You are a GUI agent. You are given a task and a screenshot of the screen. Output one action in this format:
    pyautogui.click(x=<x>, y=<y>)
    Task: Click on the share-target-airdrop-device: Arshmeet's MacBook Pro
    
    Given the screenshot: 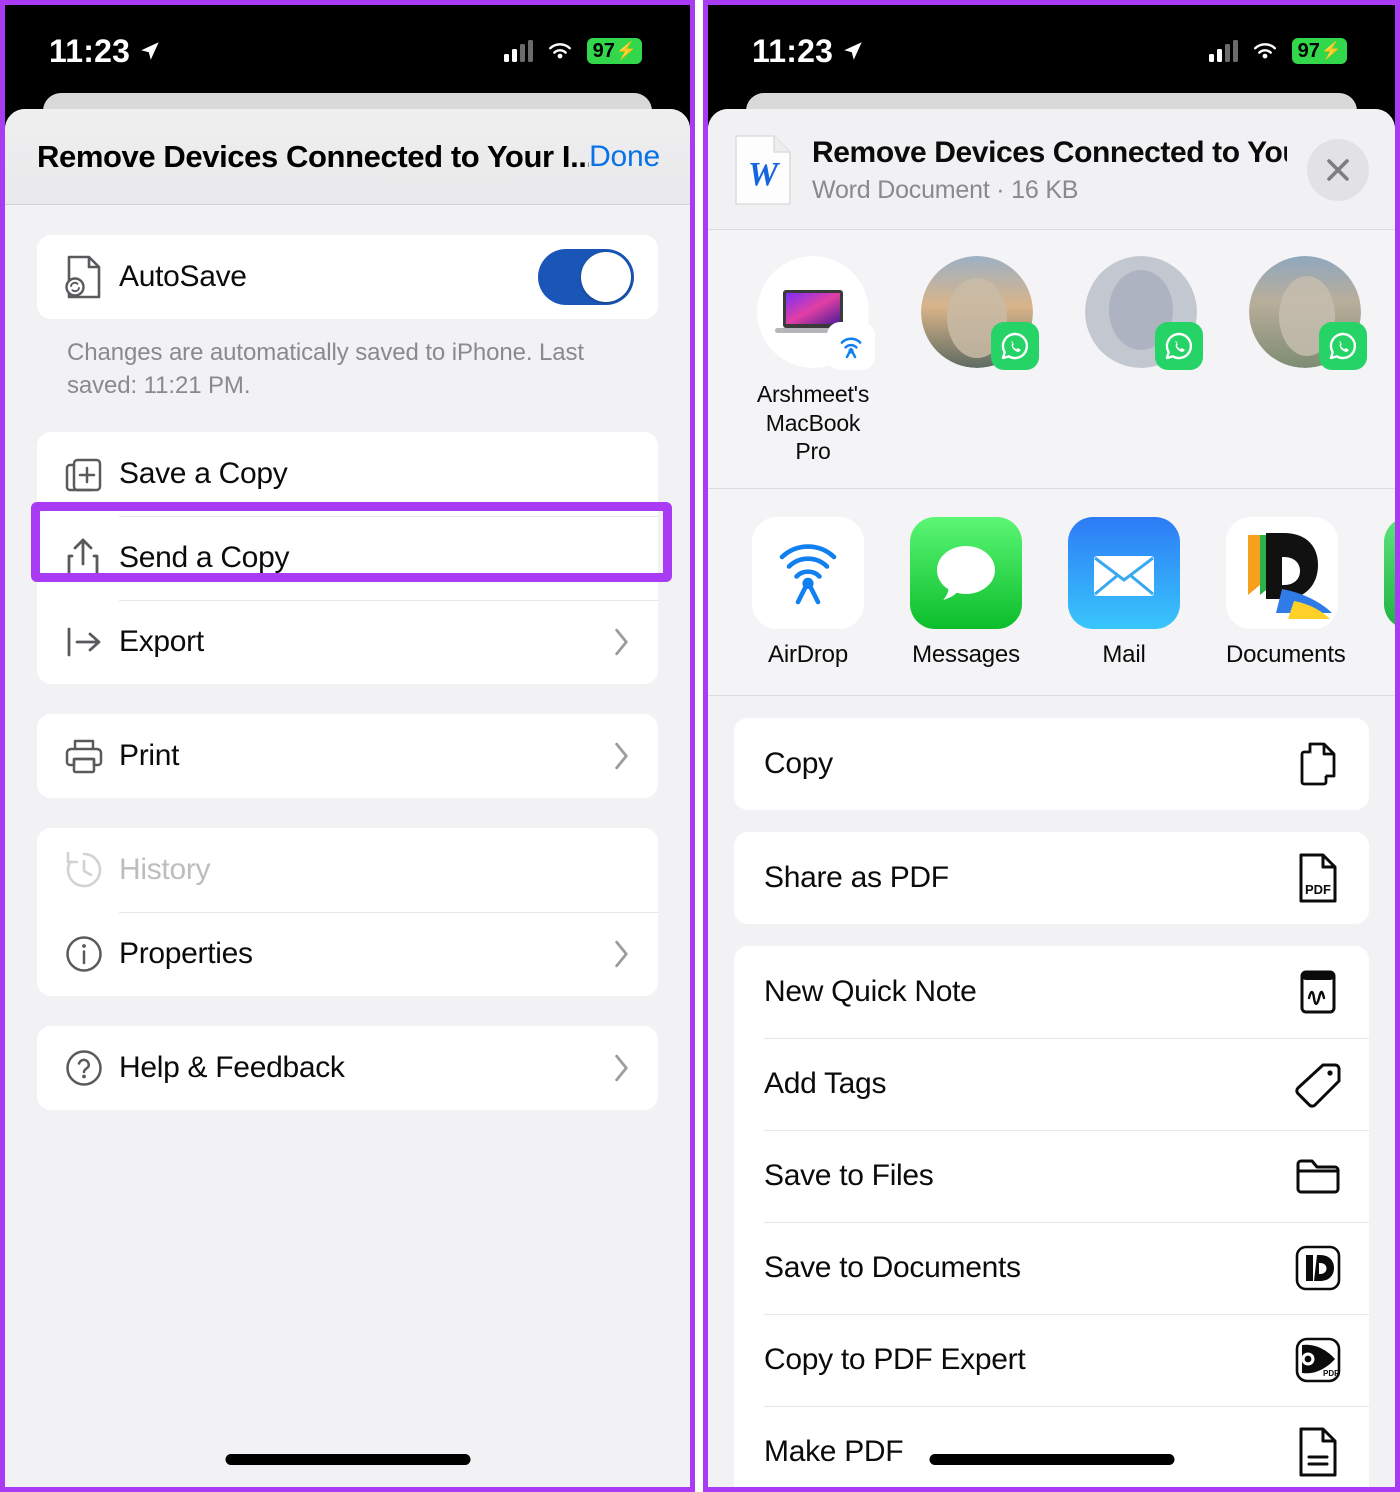 What is the action you would take?
    pyautogui.click(x=813, y=361)
    